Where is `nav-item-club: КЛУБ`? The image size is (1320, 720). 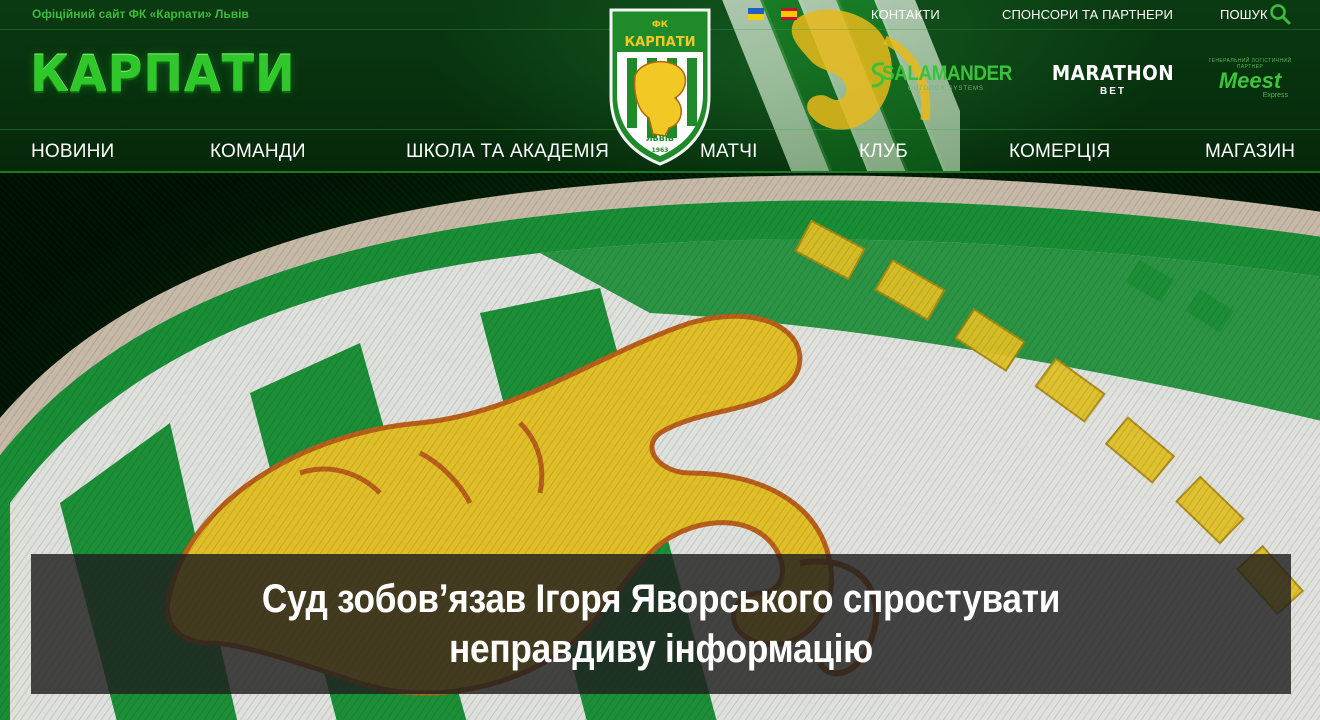
nav-item-club: КЛУБ is located at coordinates (883, 152).